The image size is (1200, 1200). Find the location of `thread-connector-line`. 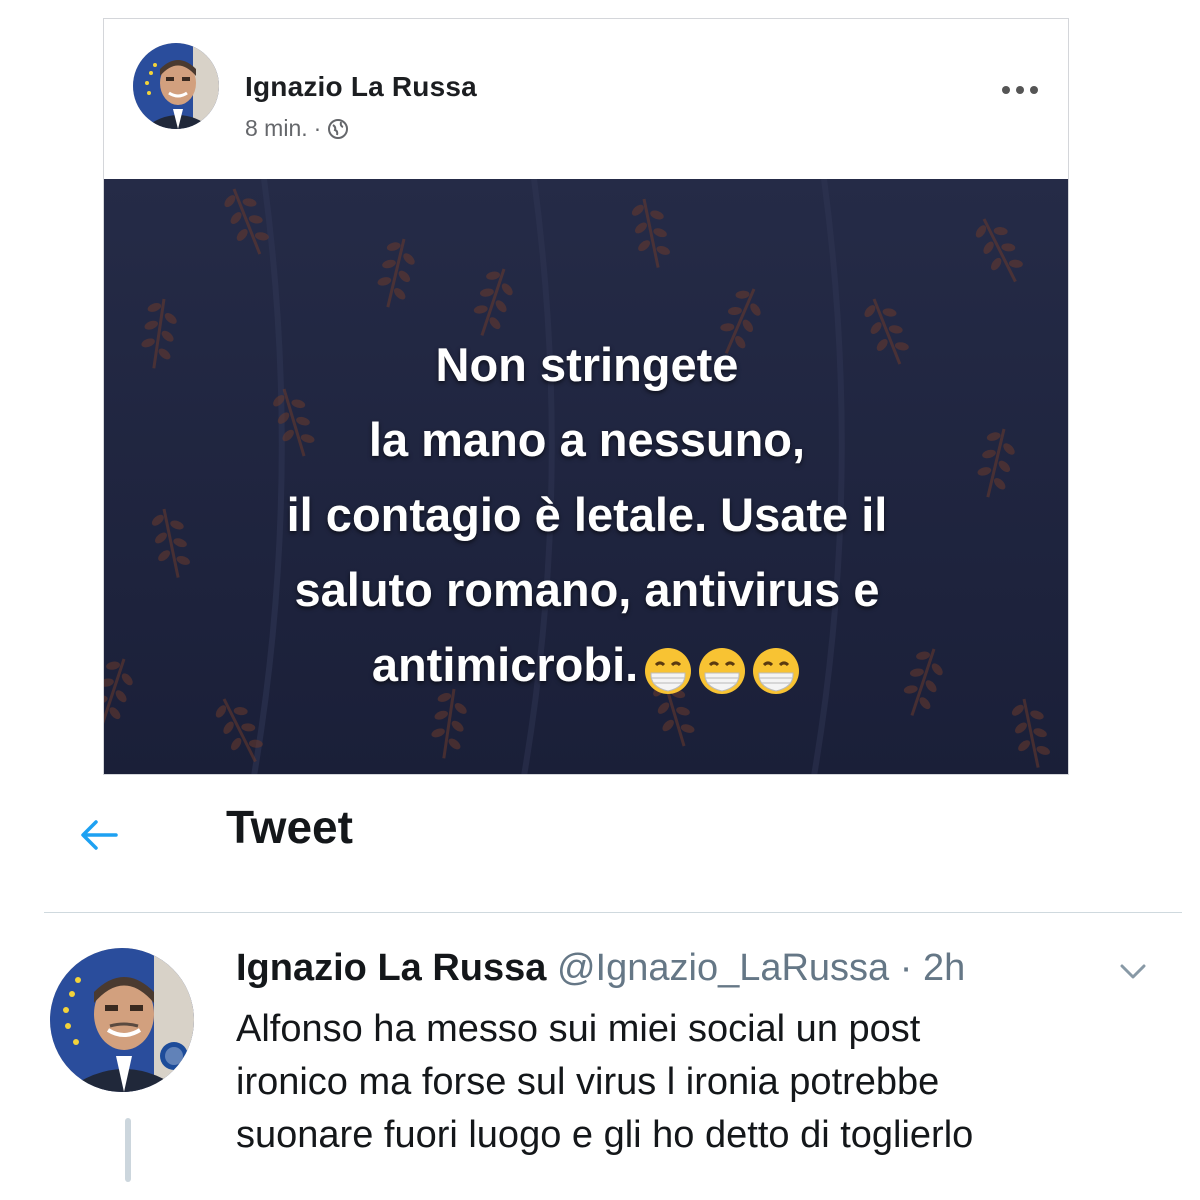

thread-connector-line is located at coordinates (128, 1150).